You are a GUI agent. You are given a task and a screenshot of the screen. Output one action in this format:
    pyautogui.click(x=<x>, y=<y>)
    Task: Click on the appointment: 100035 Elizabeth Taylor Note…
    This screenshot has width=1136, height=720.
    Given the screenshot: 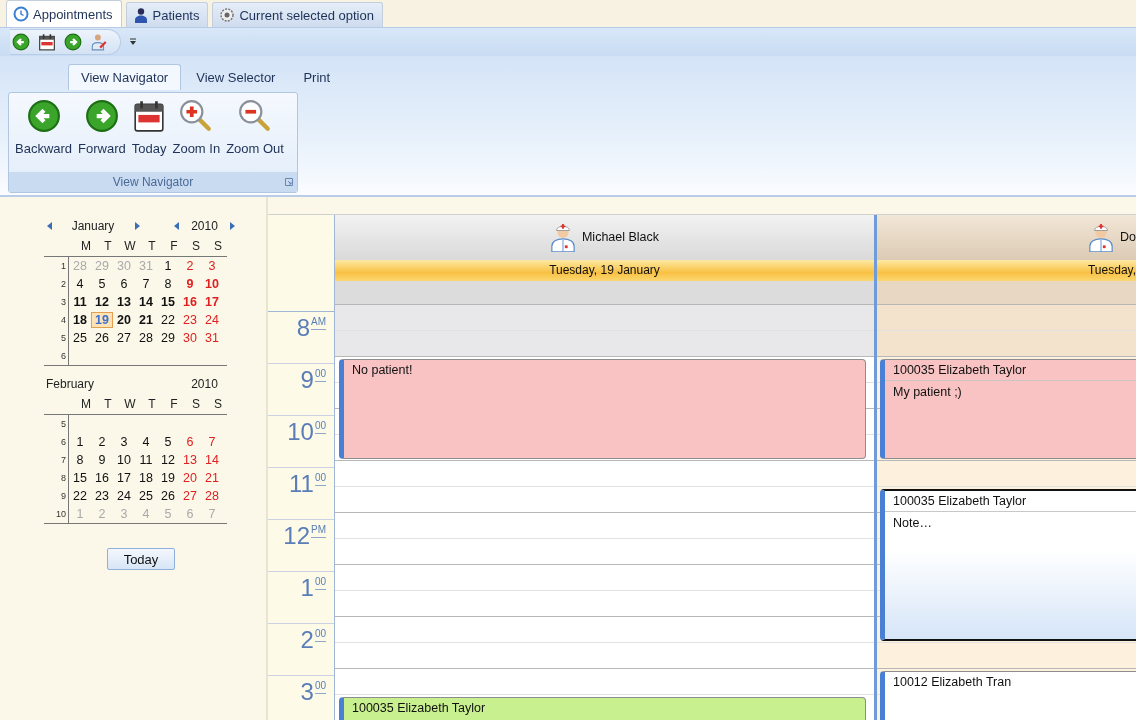 What is the action you would take?
    pyautogui.click(x=1008, y=565)
    